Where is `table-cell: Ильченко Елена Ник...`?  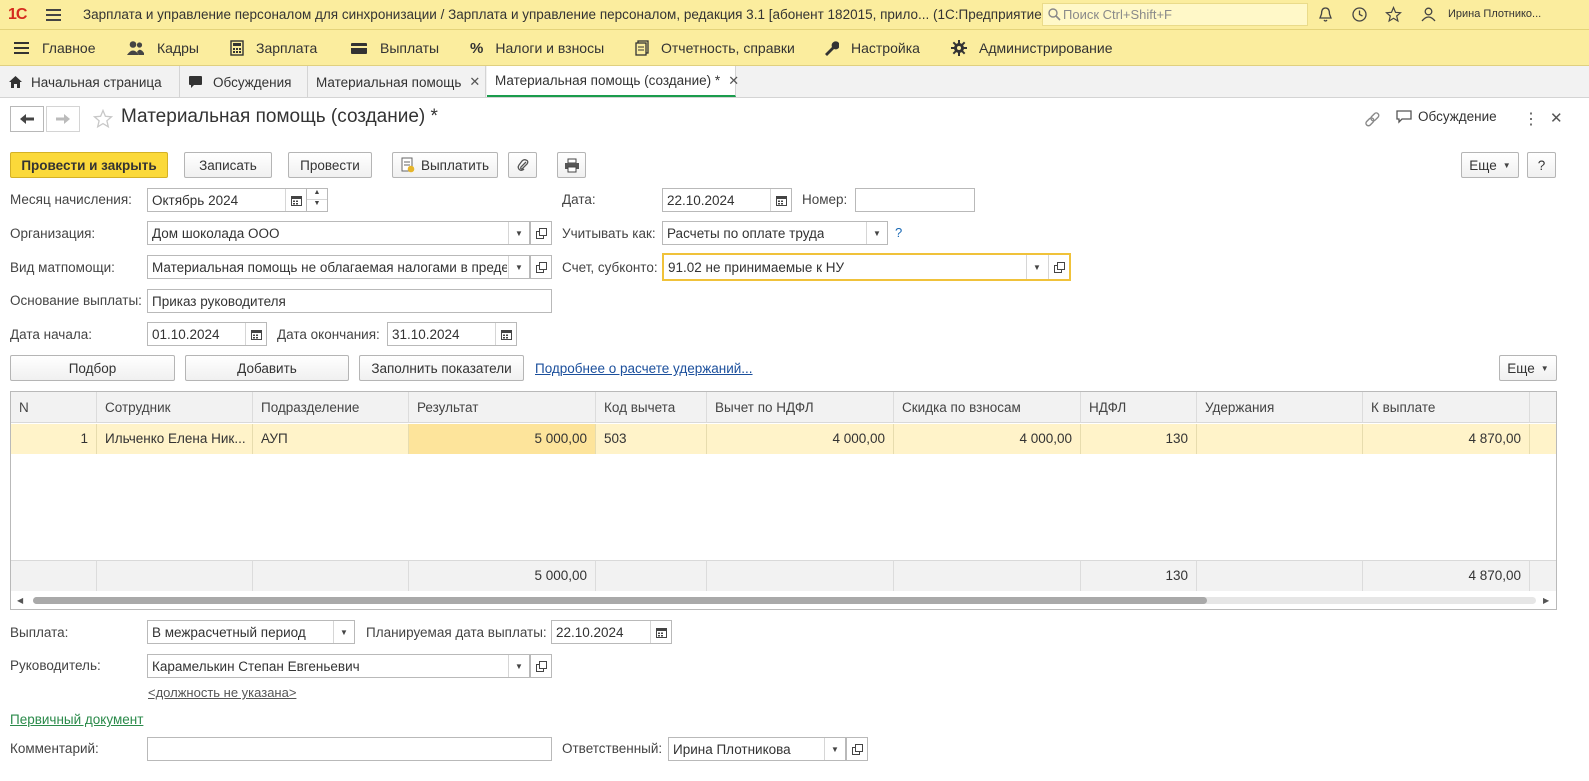 table-cell: Ильченко Елена Ник... is located at coordinates (175, 439).